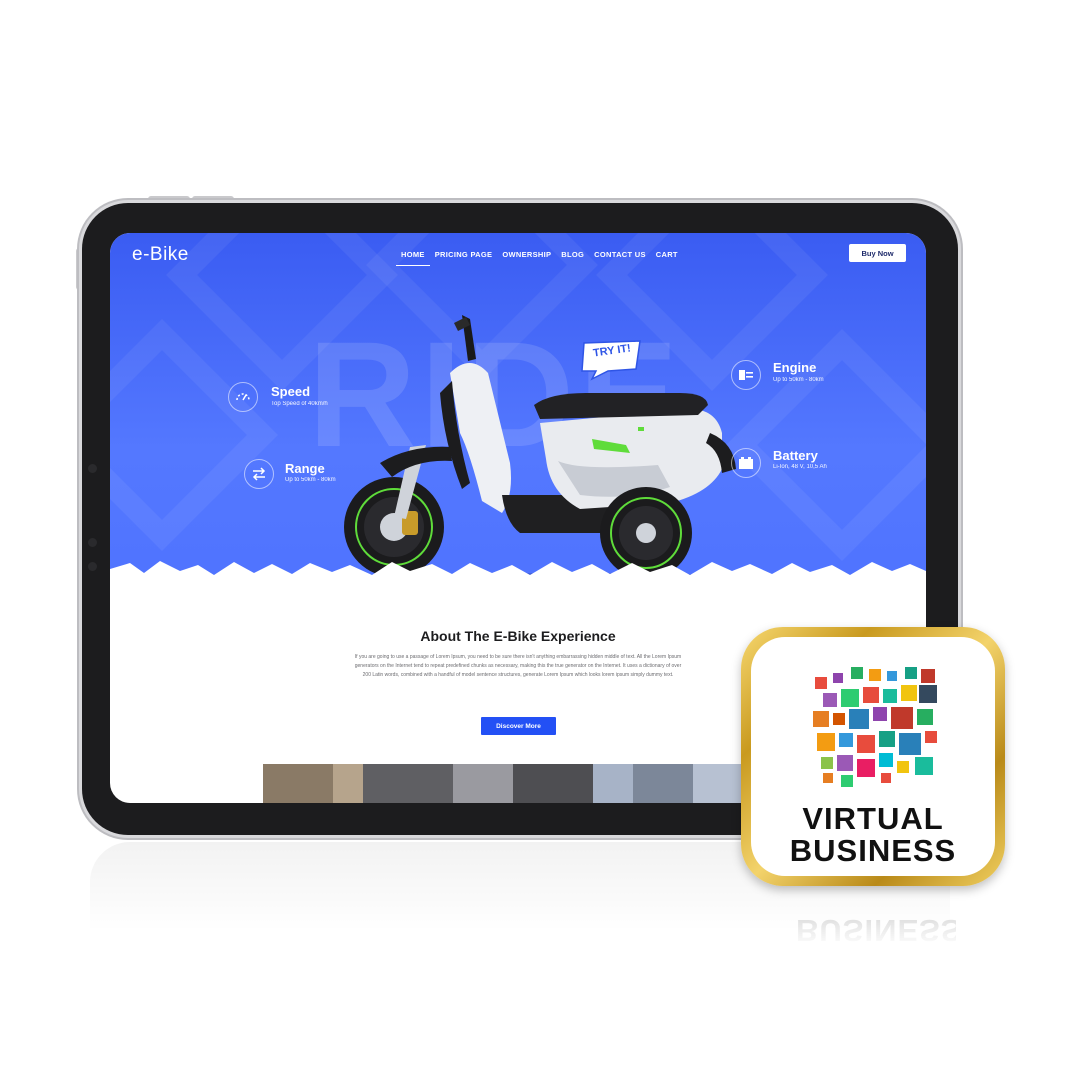 The width and height of the screenshot is (1080, 1080). What do you see at coordinates (795, 367) in the screenshot?
I see `feature-engine-title: Engine` at bounding box center [795, 367].